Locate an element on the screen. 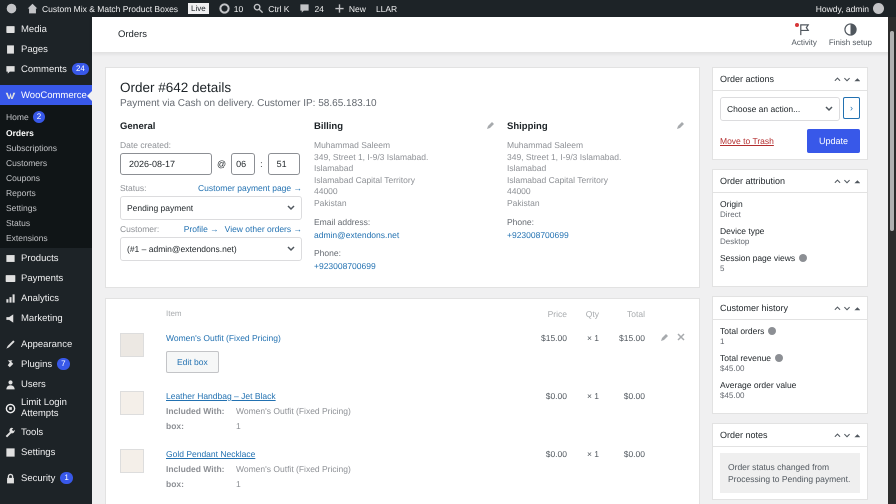  field-label: Average order value is located at coordinates (758, 385).